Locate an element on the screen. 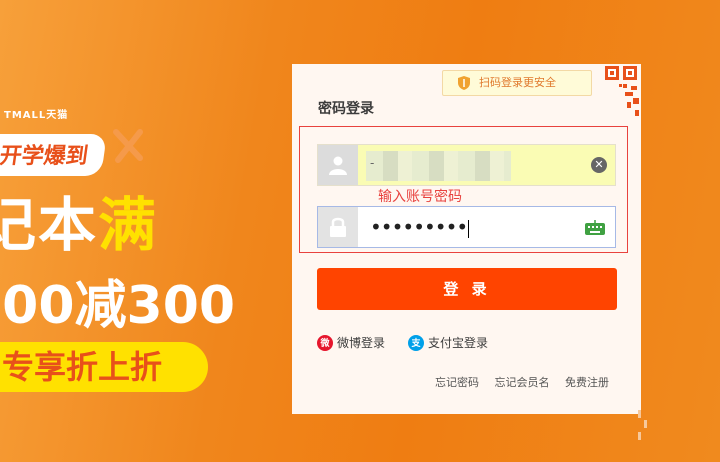 Image resolution: width=720 pixels, height=462 pixels. keyboard-icon is located at coordinates (595, 227).